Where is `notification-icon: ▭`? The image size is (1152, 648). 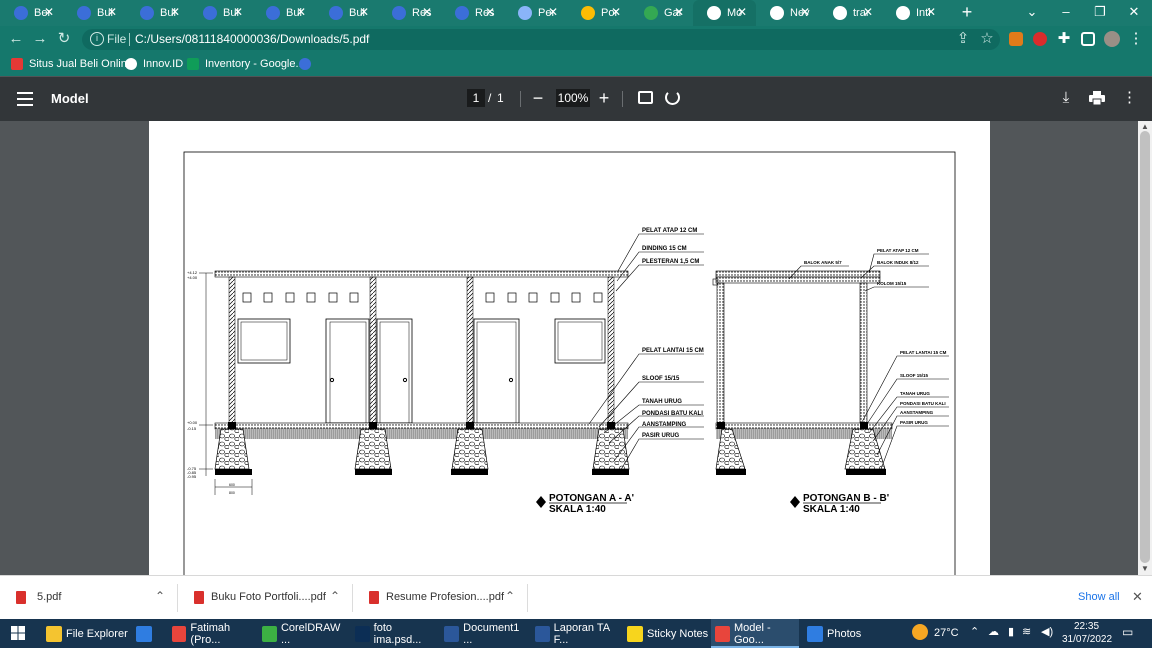 notification-icon: ▭ is located at coordinates (1127, 632).